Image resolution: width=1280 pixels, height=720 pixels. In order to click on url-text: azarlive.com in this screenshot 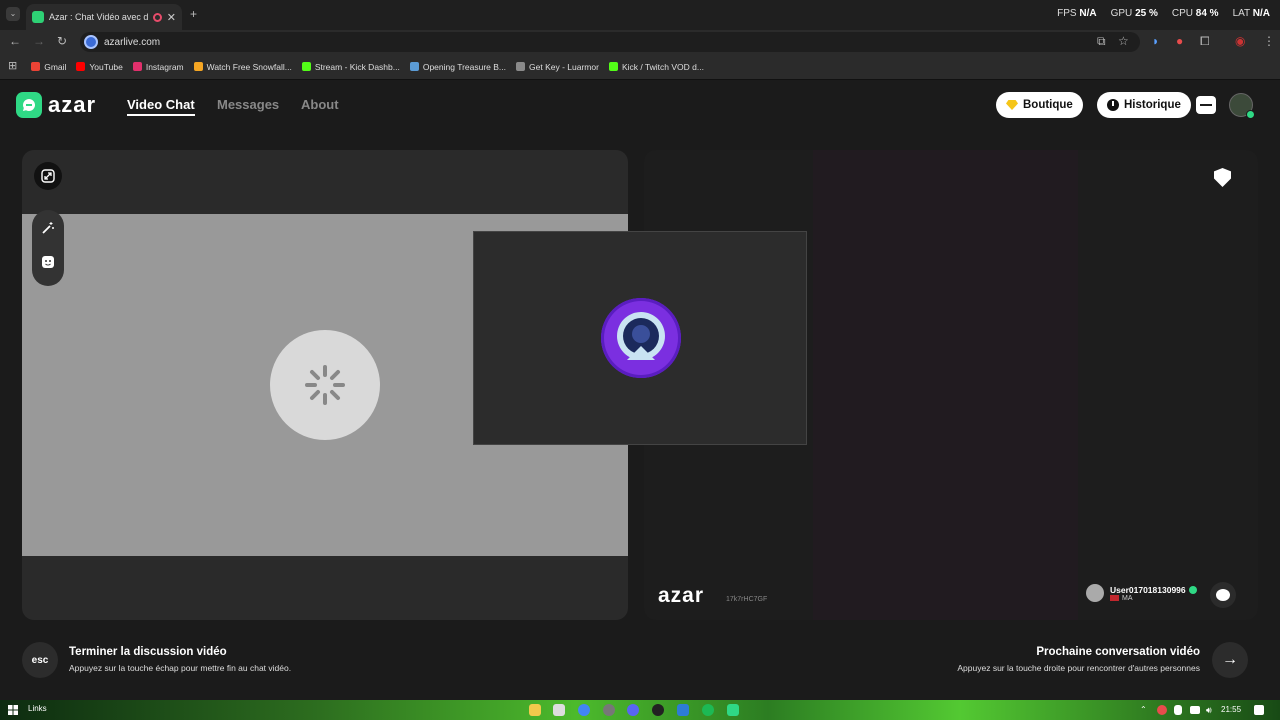, I will do `click(132, 42)`.